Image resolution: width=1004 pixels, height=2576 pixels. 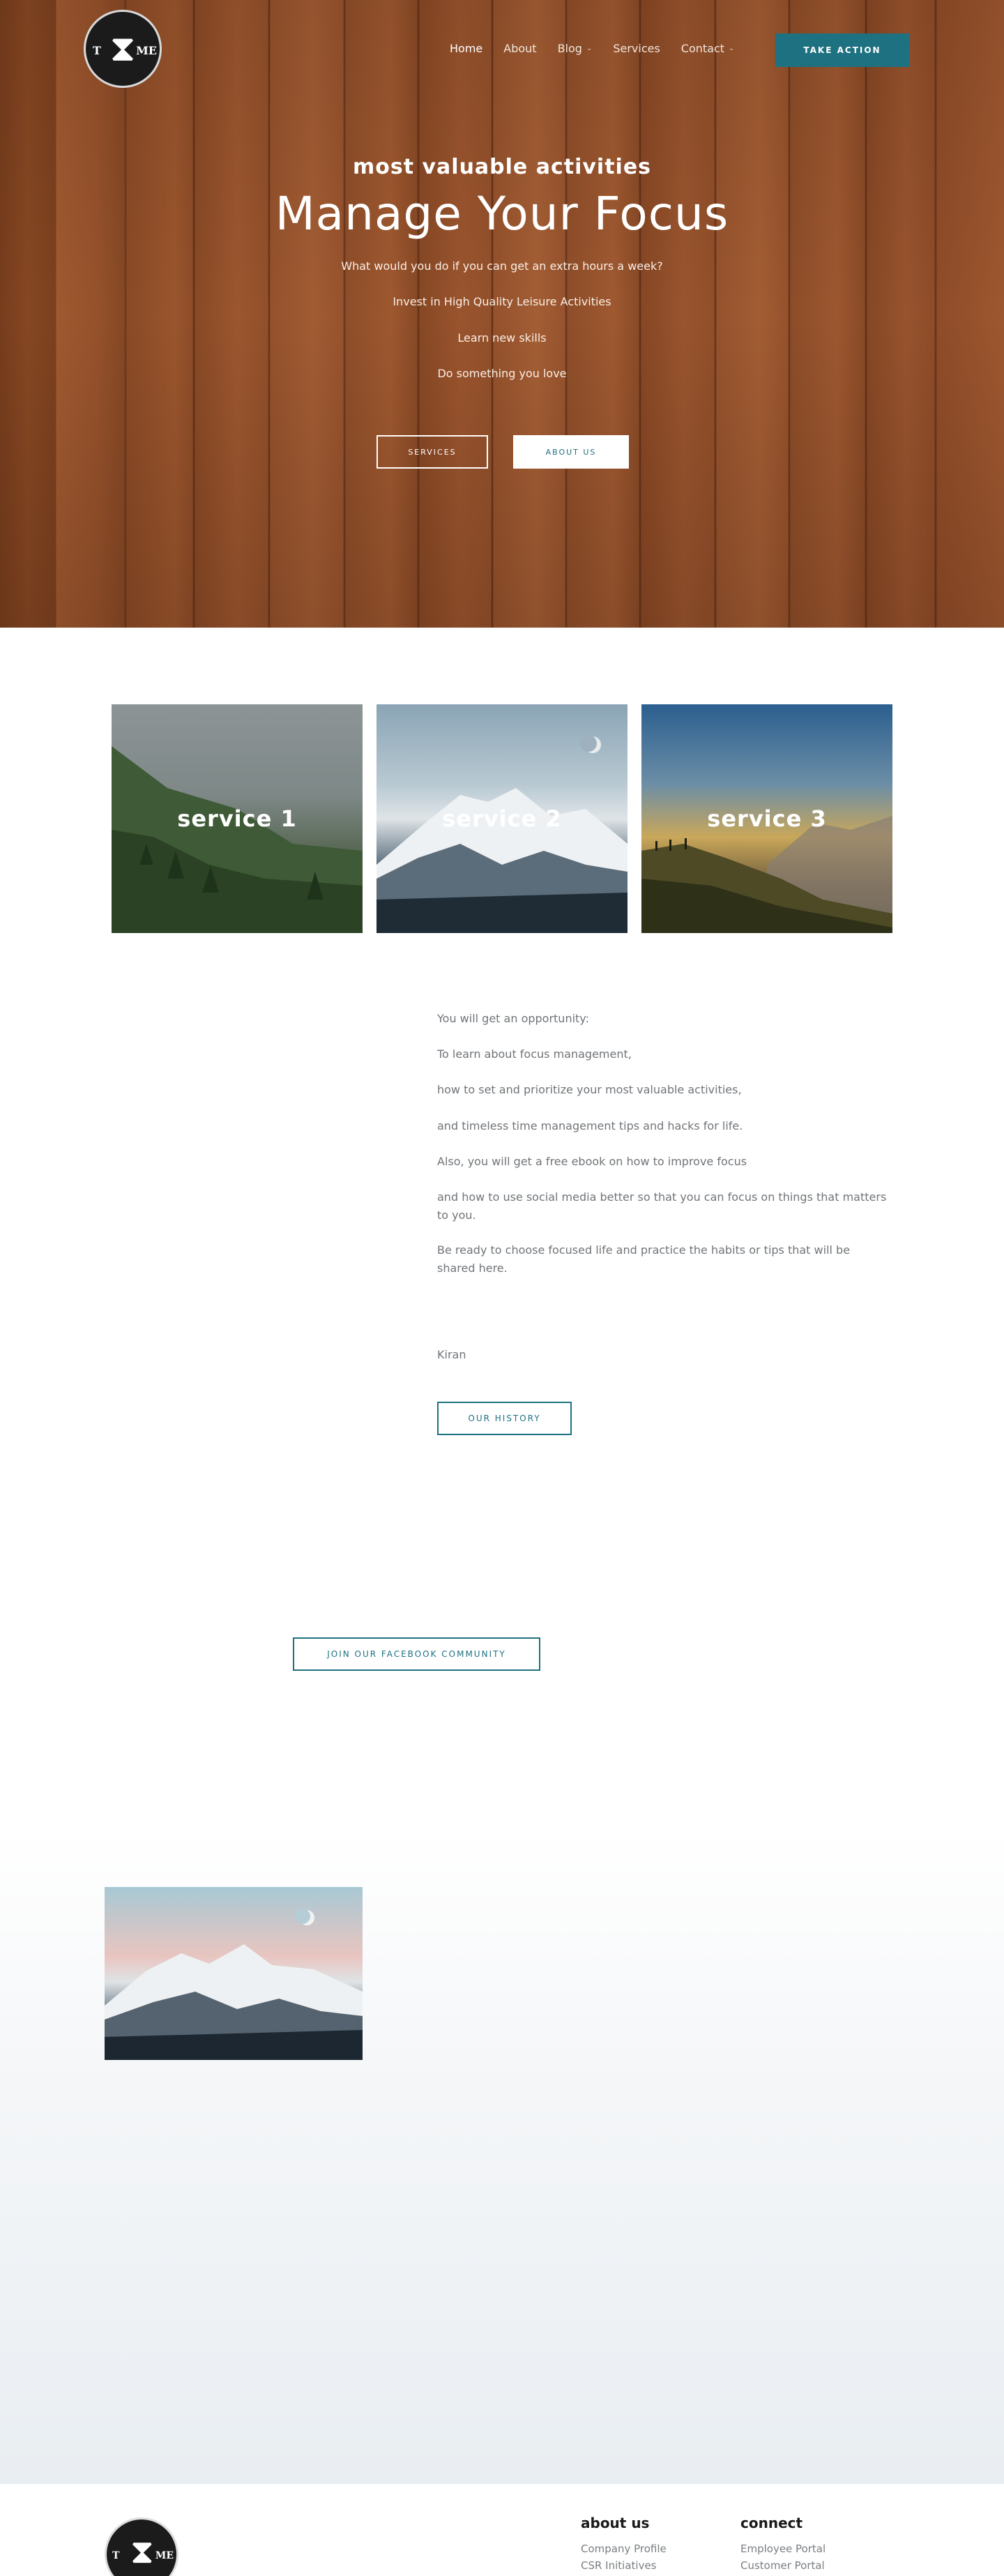 What do you see at coordinates (534, 1054) in the screenshot?
I see `intro-paragraph: To learn about focus management,` at bounding box center [534, 1054].